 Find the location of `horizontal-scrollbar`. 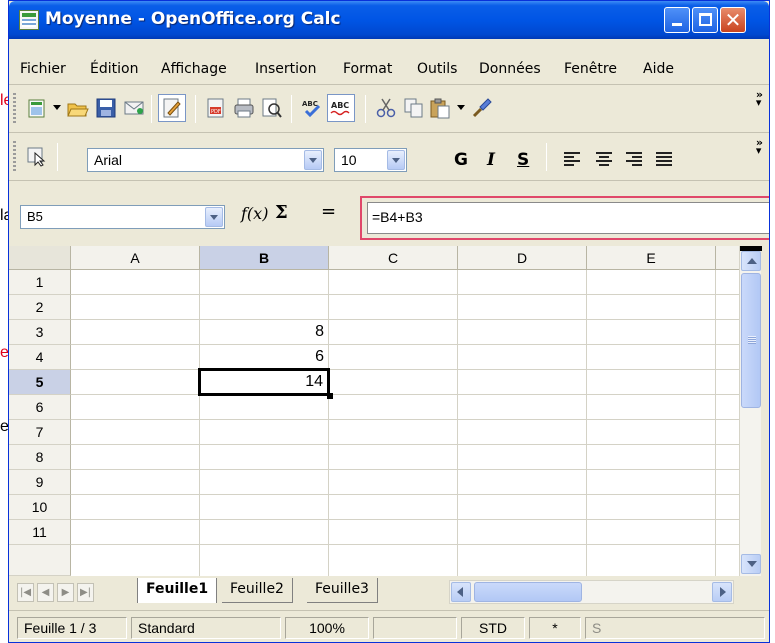

horizontal-scrollbar is located at coordinates (591, 592).